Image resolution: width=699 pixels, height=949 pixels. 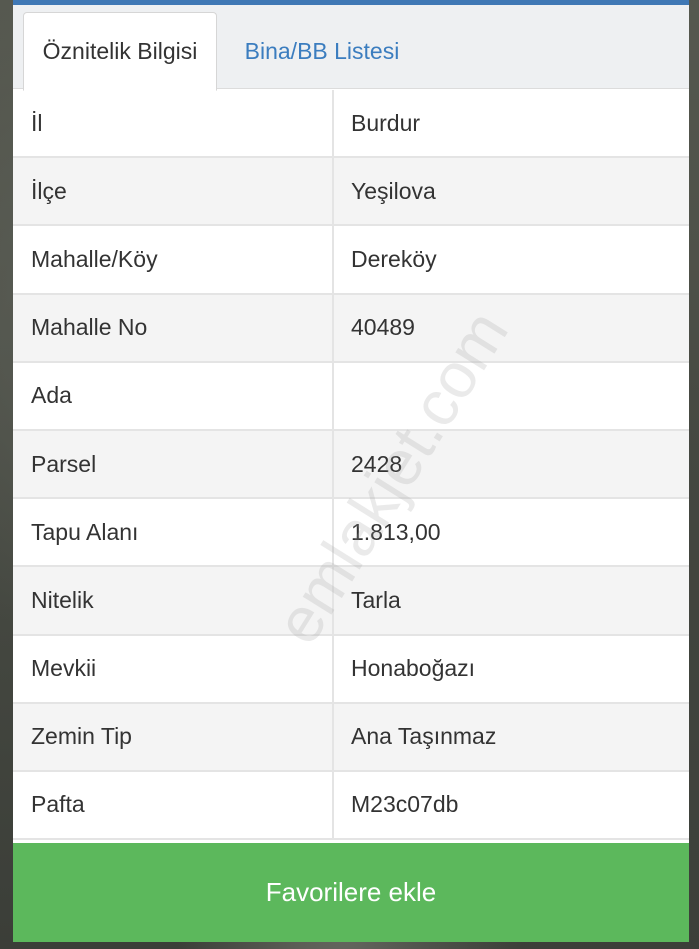 I want to click on row-key: Mahalle/Köy, so click(x=173, y=259).